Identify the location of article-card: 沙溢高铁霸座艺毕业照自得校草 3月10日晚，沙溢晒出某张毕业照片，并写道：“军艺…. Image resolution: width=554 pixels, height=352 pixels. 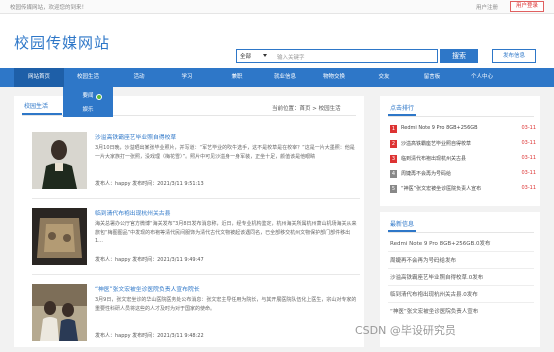
(196, 166).